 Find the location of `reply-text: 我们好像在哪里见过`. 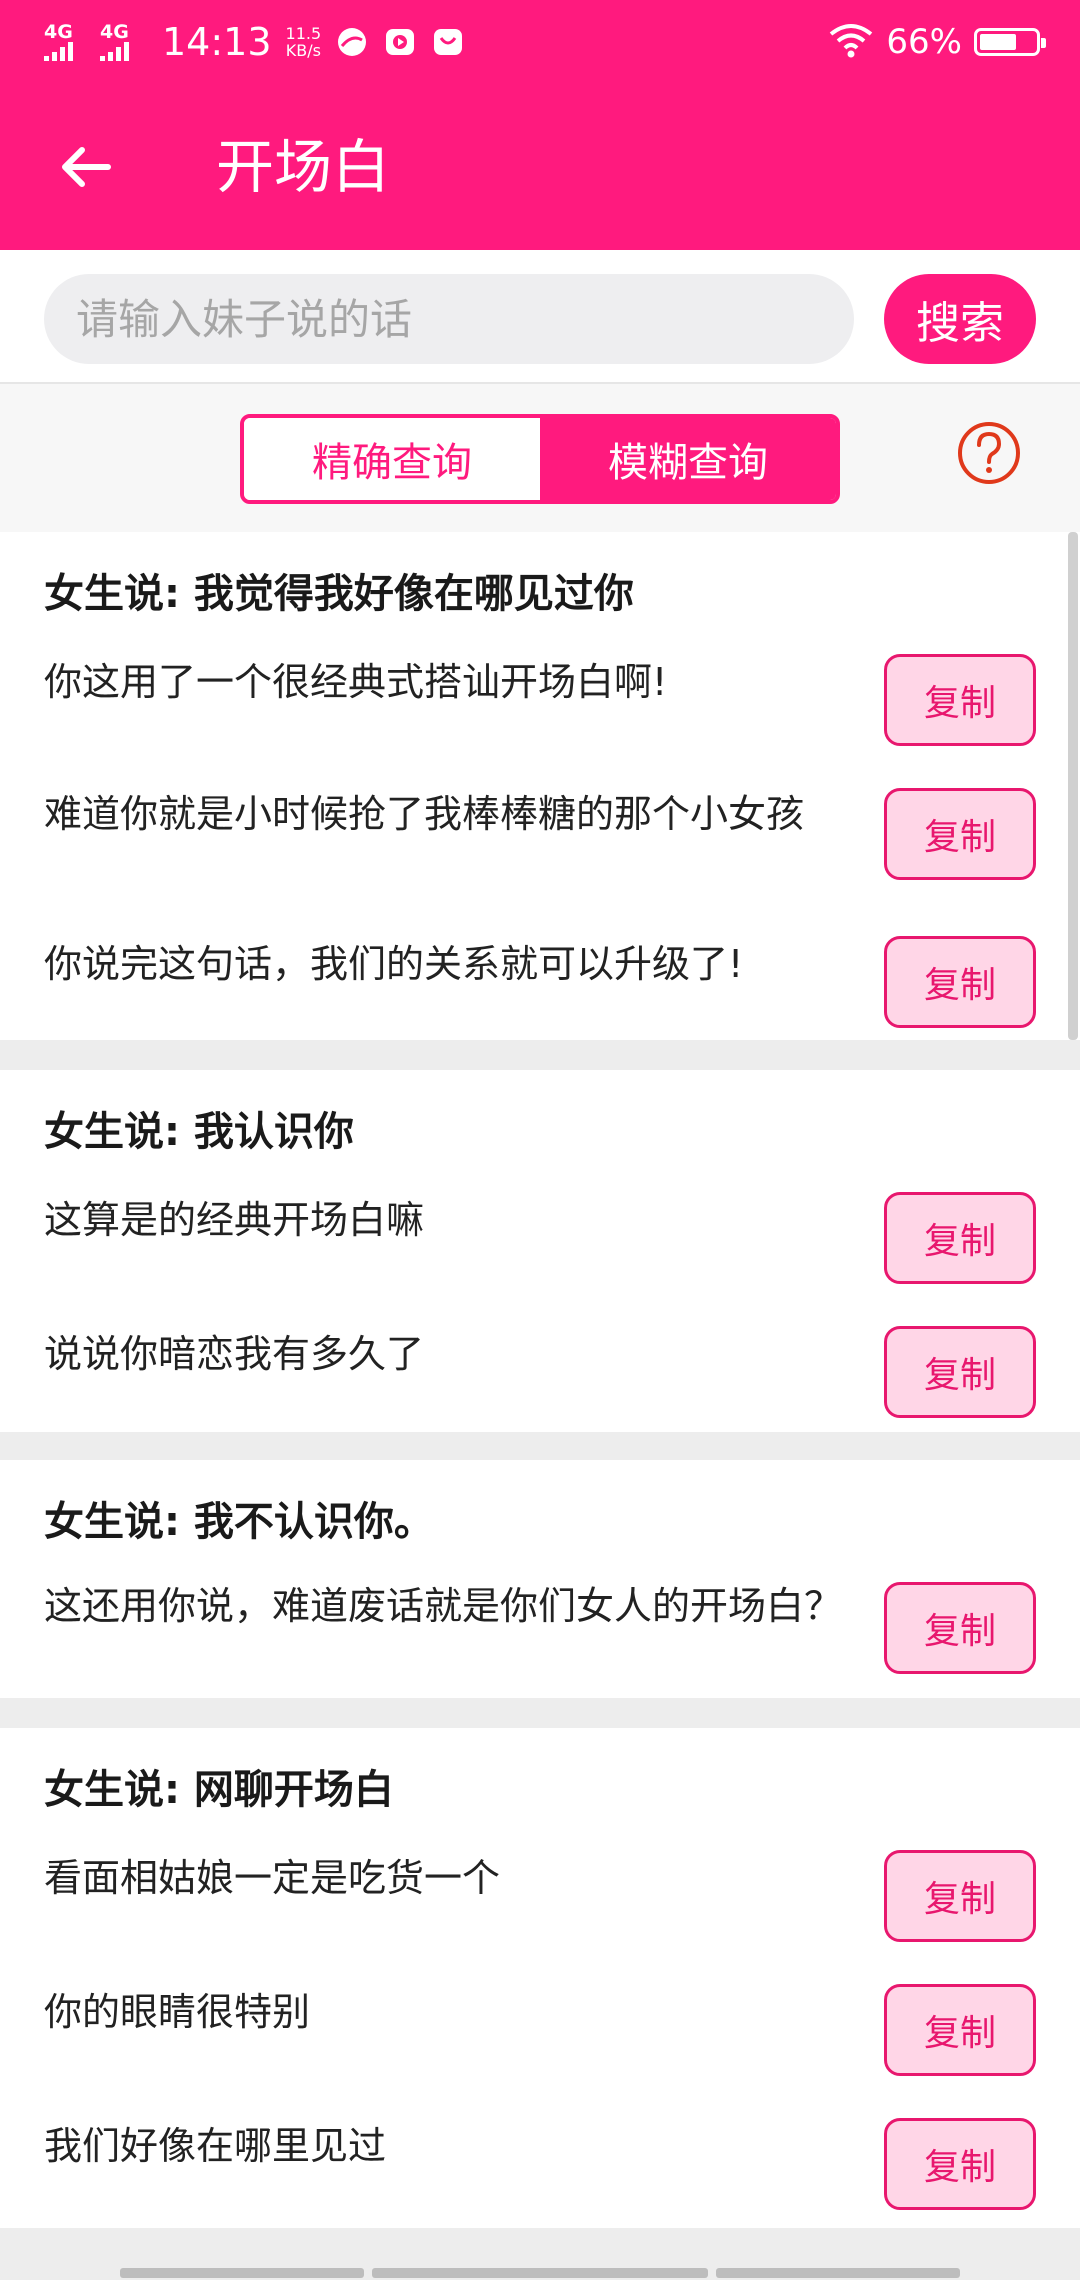

reply-text: 我们好像在哪里见过 is located at coordinates (215, 2146).